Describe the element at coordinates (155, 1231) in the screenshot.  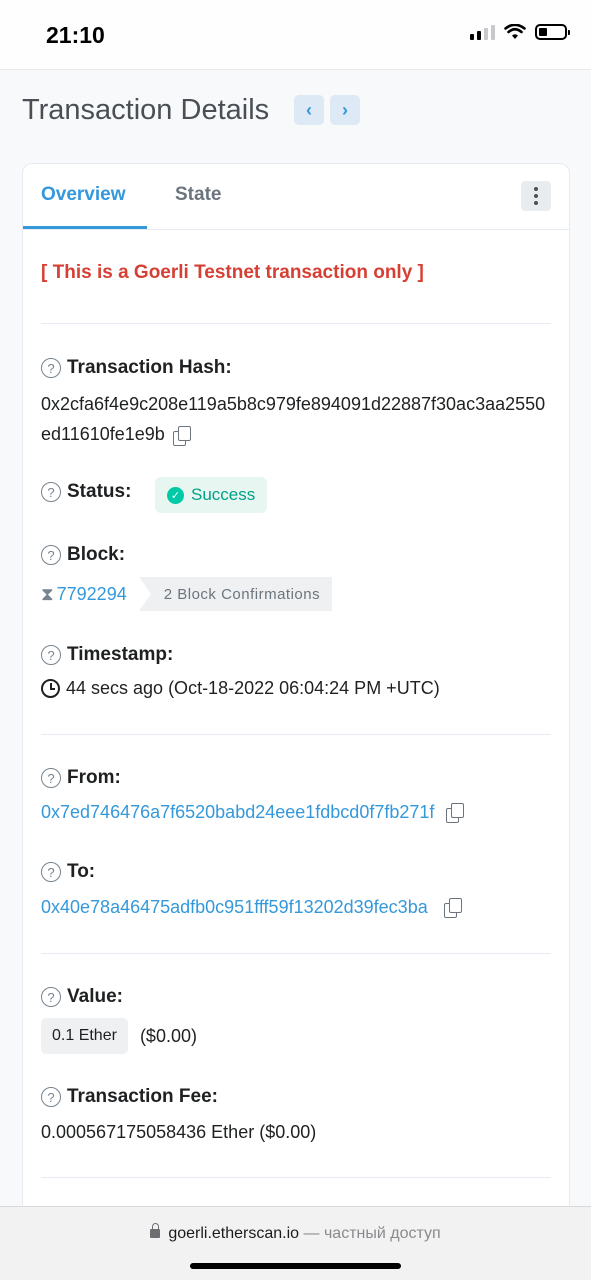
I see `lock-icon` at that location.